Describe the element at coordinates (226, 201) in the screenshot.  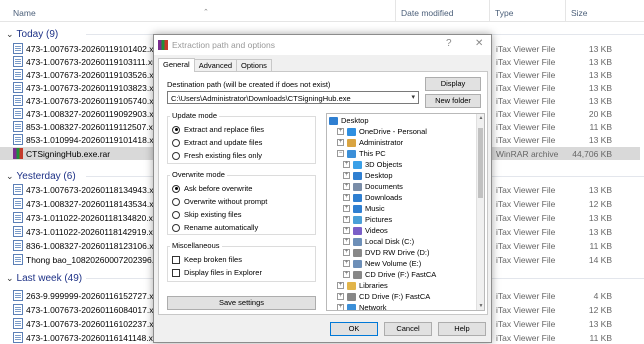
I see `radio-label: Overwrite without prompt` at that location.